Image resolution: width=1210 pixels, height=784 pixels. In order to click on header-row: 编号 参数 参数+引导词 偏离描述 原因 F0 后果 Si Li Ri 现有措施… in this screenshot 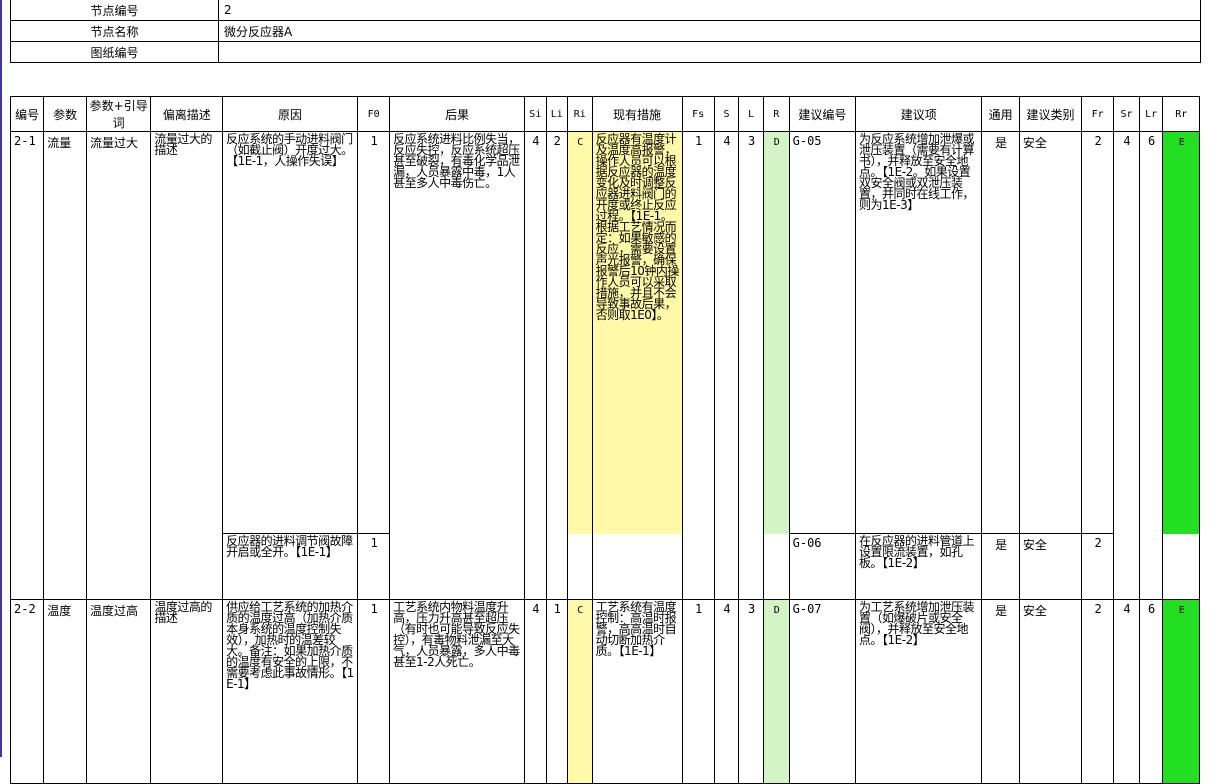, I will do `click(604, 114)`.